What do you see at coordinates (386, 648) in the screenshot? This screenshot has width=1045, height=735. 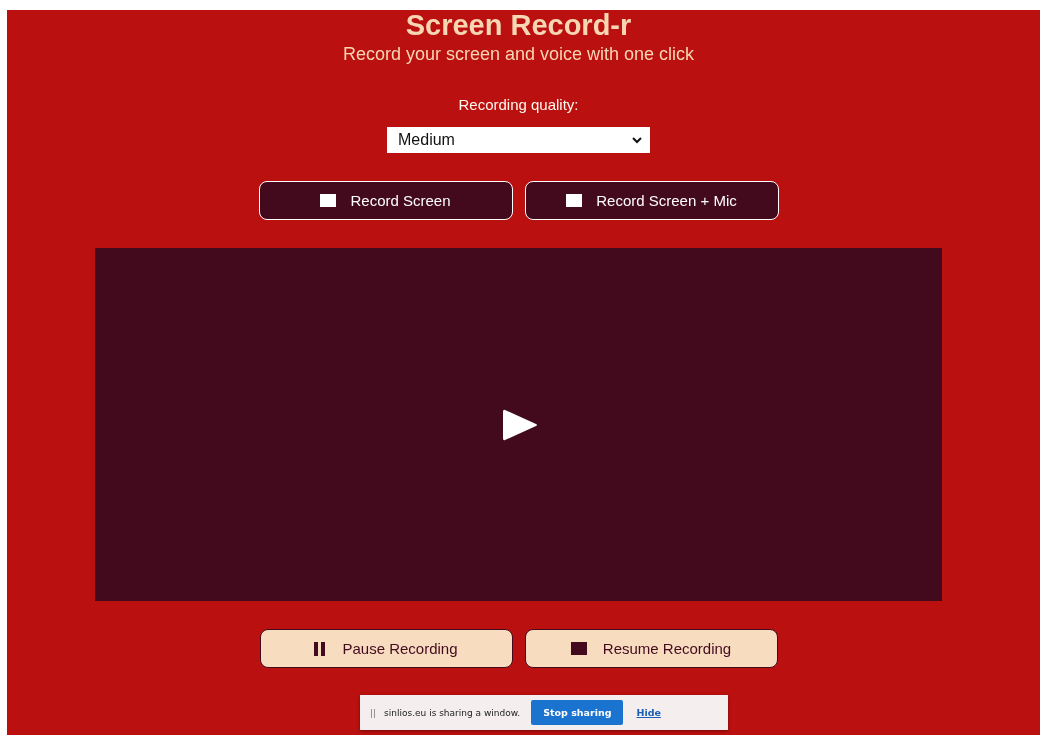 I see `pause-button: Pause Recording` at bounding box center [386, 648].